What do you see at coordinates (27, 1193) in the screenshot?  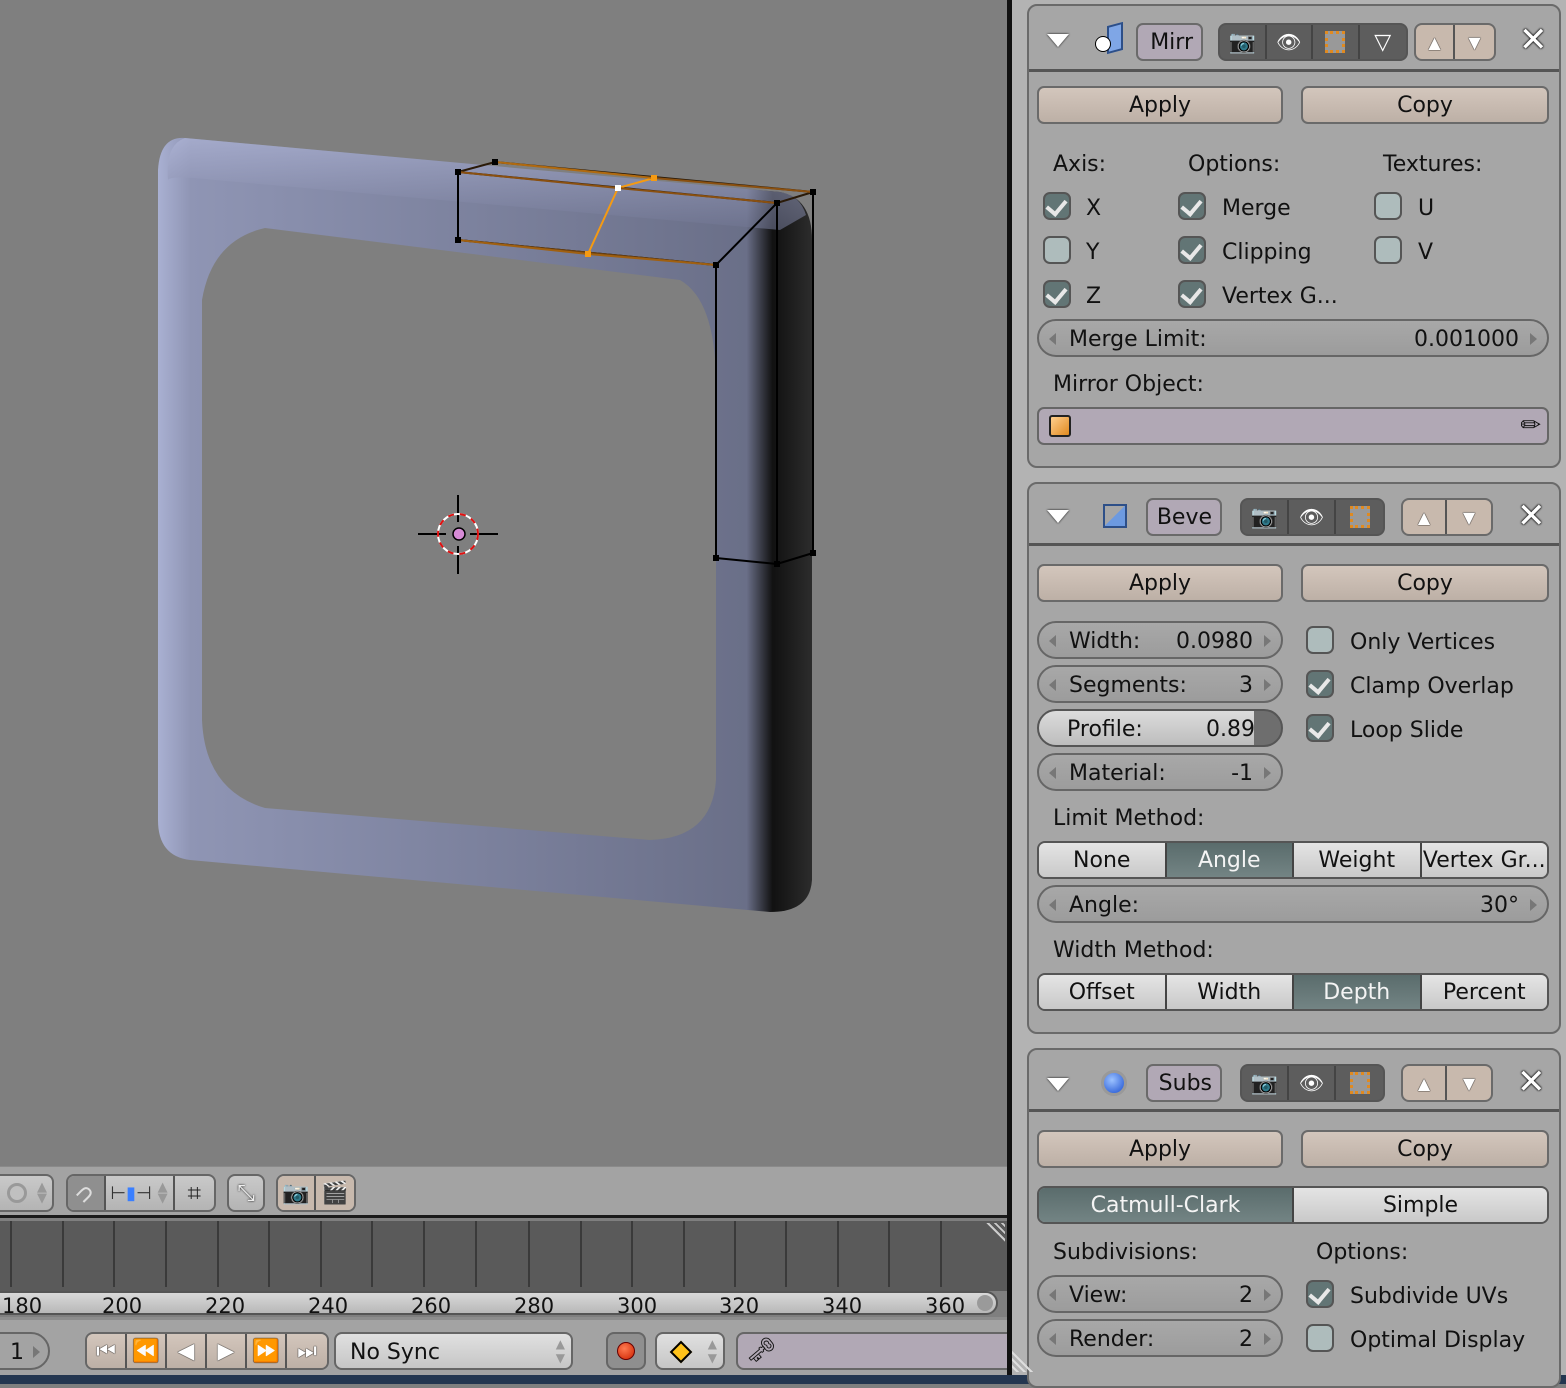 I see `pivot-selector: ▲ ▼` at bounding box center [27, 1193].